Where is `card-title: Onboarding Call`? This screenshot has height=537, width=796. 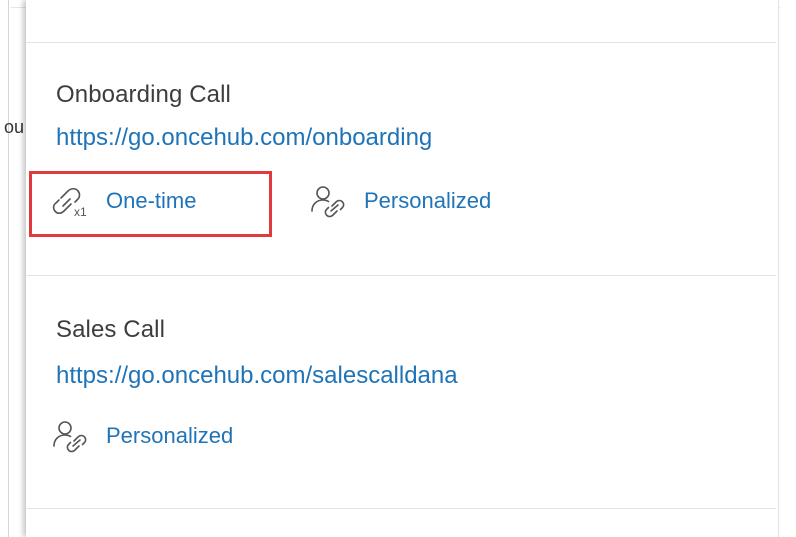
card-title: Onboarding Call is located at coordinates (143, 94).